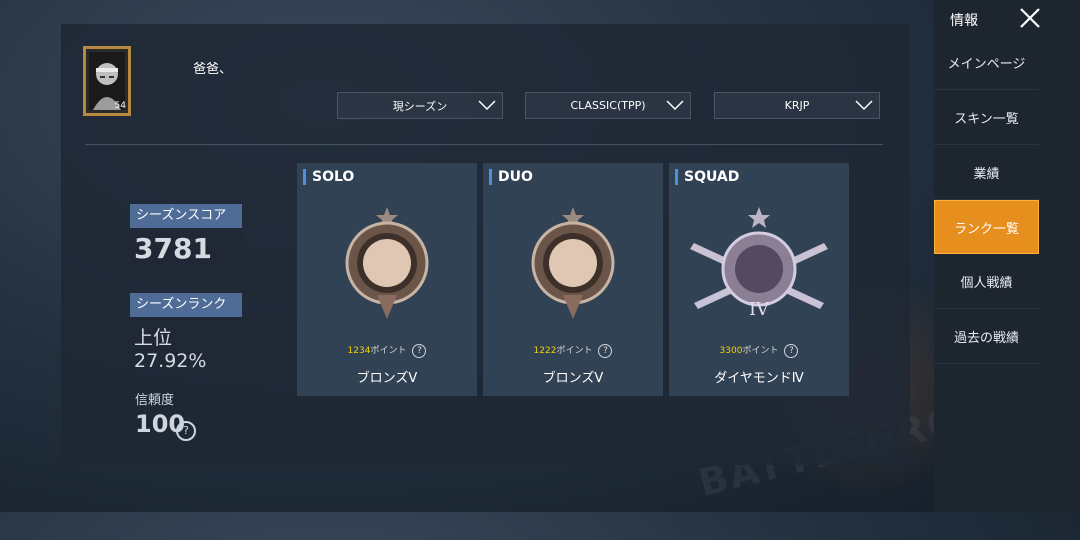  I want to click on points-value: 1222, so click(545, 351).